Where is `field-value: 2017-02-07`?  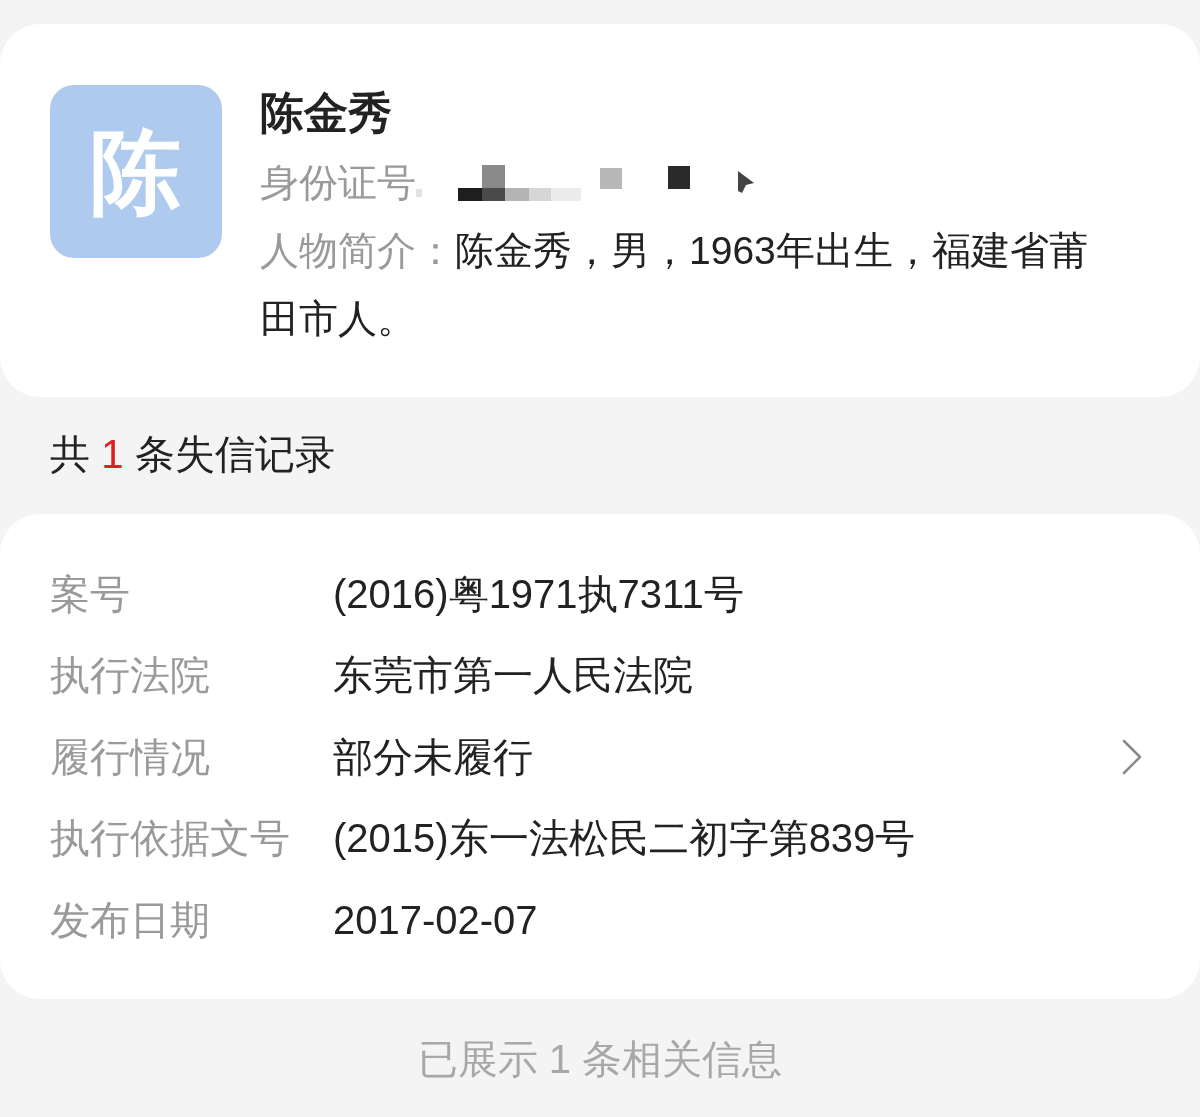 field-value: 2017-02-07 is located at coordinates (435, 920).